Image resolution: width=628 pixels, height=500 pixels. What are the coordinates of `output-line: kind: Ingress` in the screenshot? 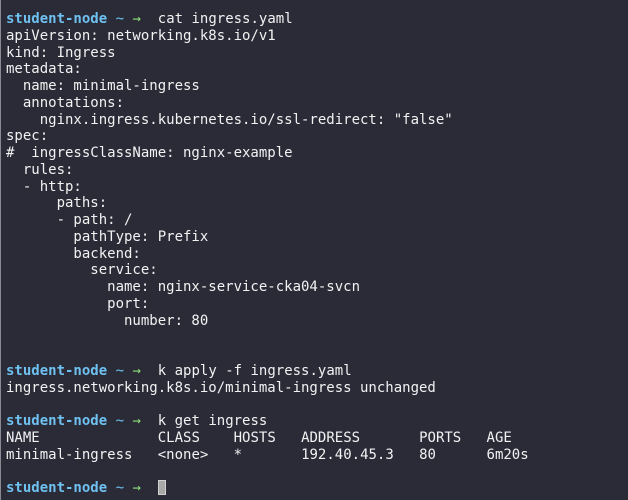 It's located at (61, 52).